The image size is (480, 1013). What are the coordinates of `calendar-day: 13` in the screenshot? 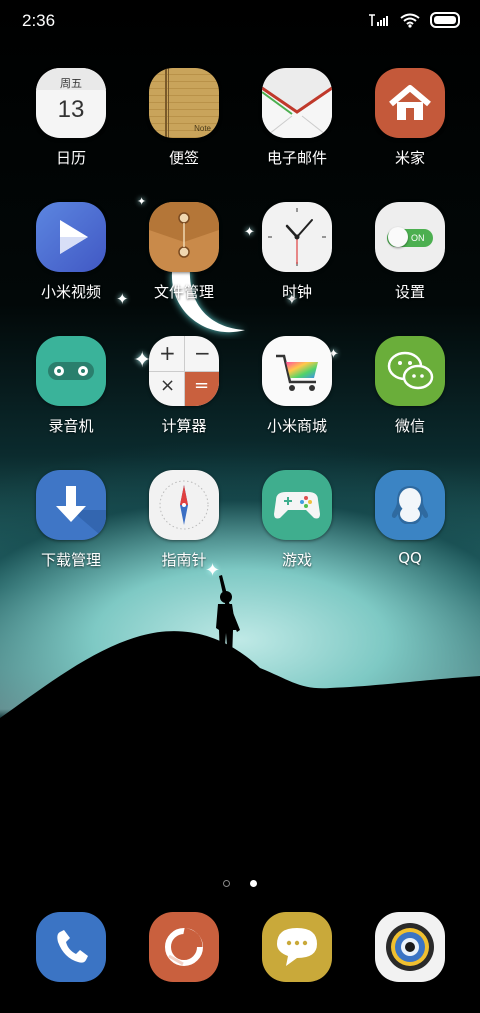 It's located at (71, 109).